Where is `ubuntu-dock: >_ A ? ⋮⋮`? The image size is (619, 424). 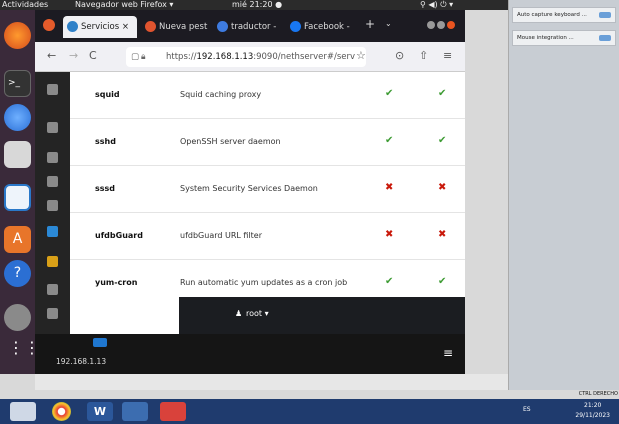
ubuntu-dock: >_ A ? ⋮⋮ is located at coordinates (20, 192).